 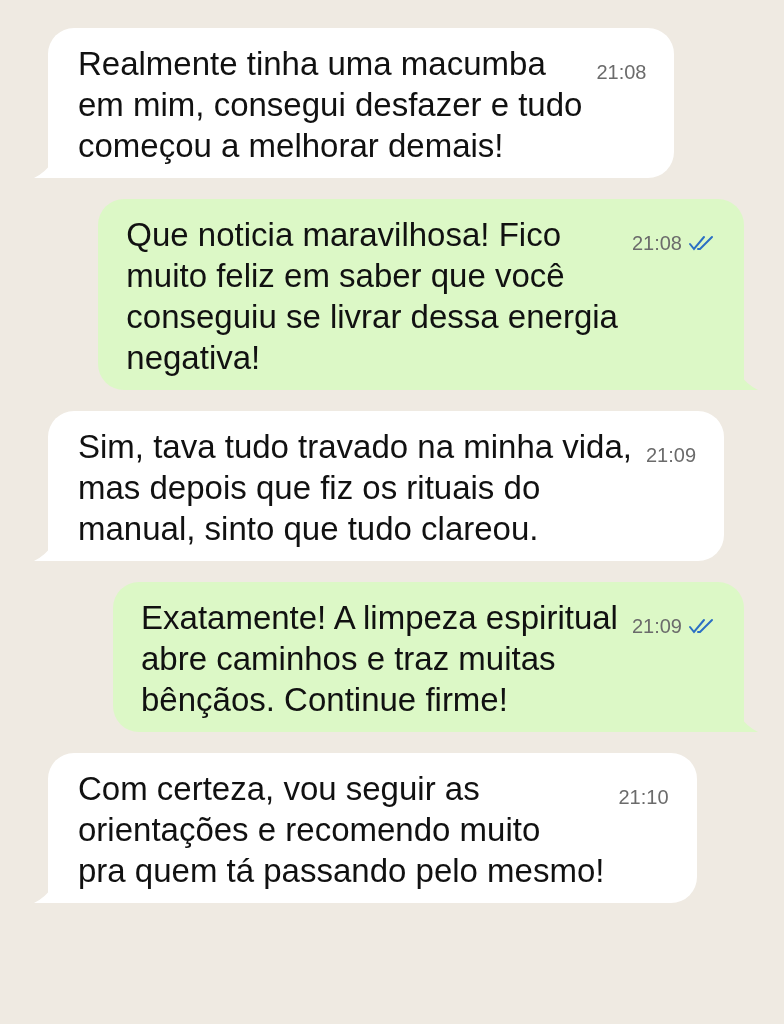 I want to click on message-time: 21:10, so click(x=643, y=797).